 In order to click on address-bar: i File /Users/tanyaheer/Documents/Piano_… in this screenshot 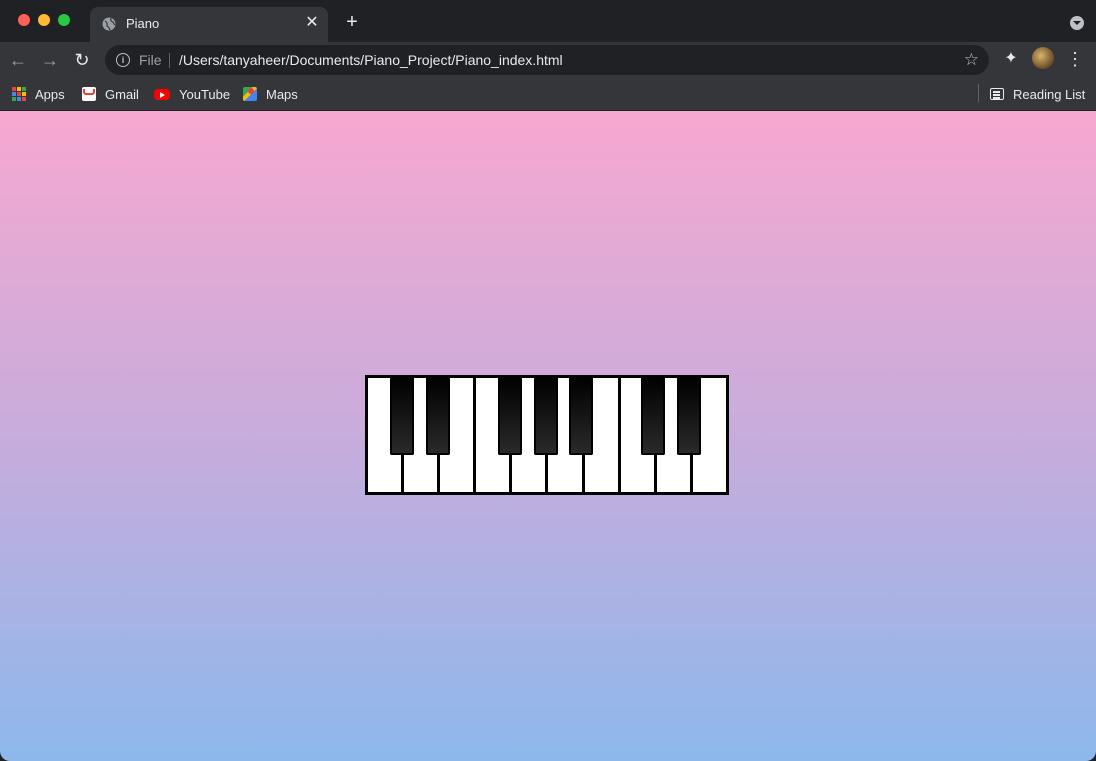, I will do `click(547, 60)`.